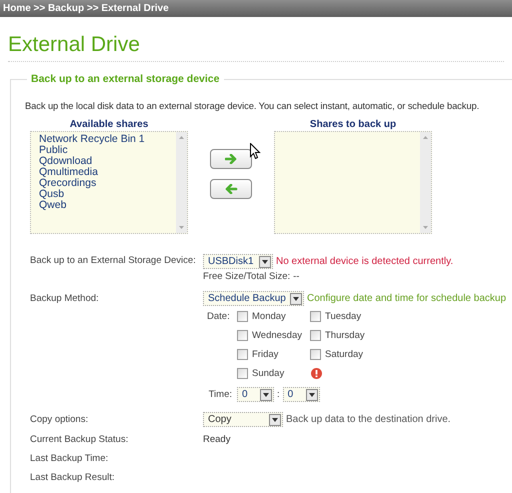 This screenshot has height=493, width=512. I want to click on error-message: No external device is detected currently., so click(365, 262).